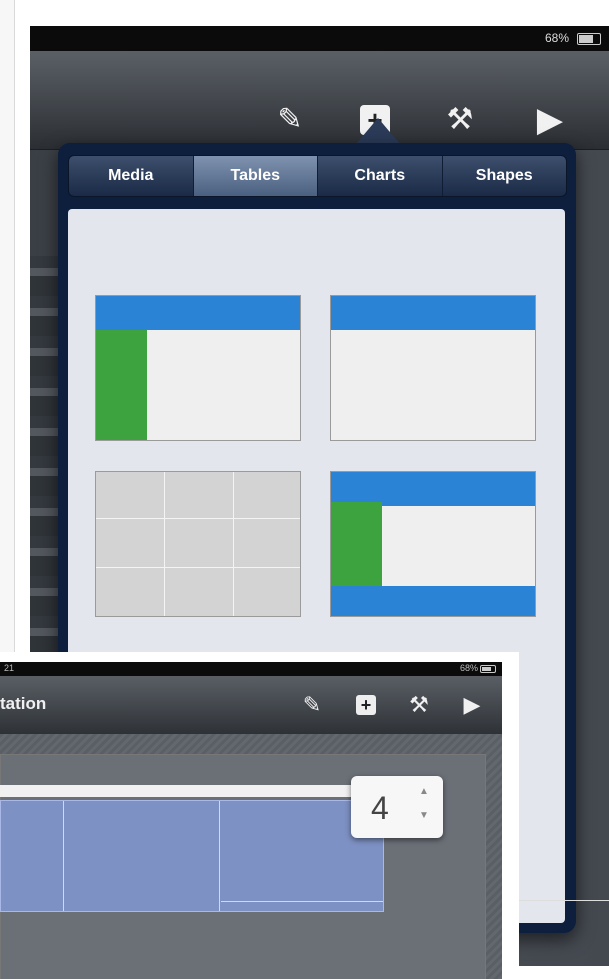 The image size is (609, 979). Describe the element at coordinates (192, 856) in the screenshot. I see `selected-table` at that location.